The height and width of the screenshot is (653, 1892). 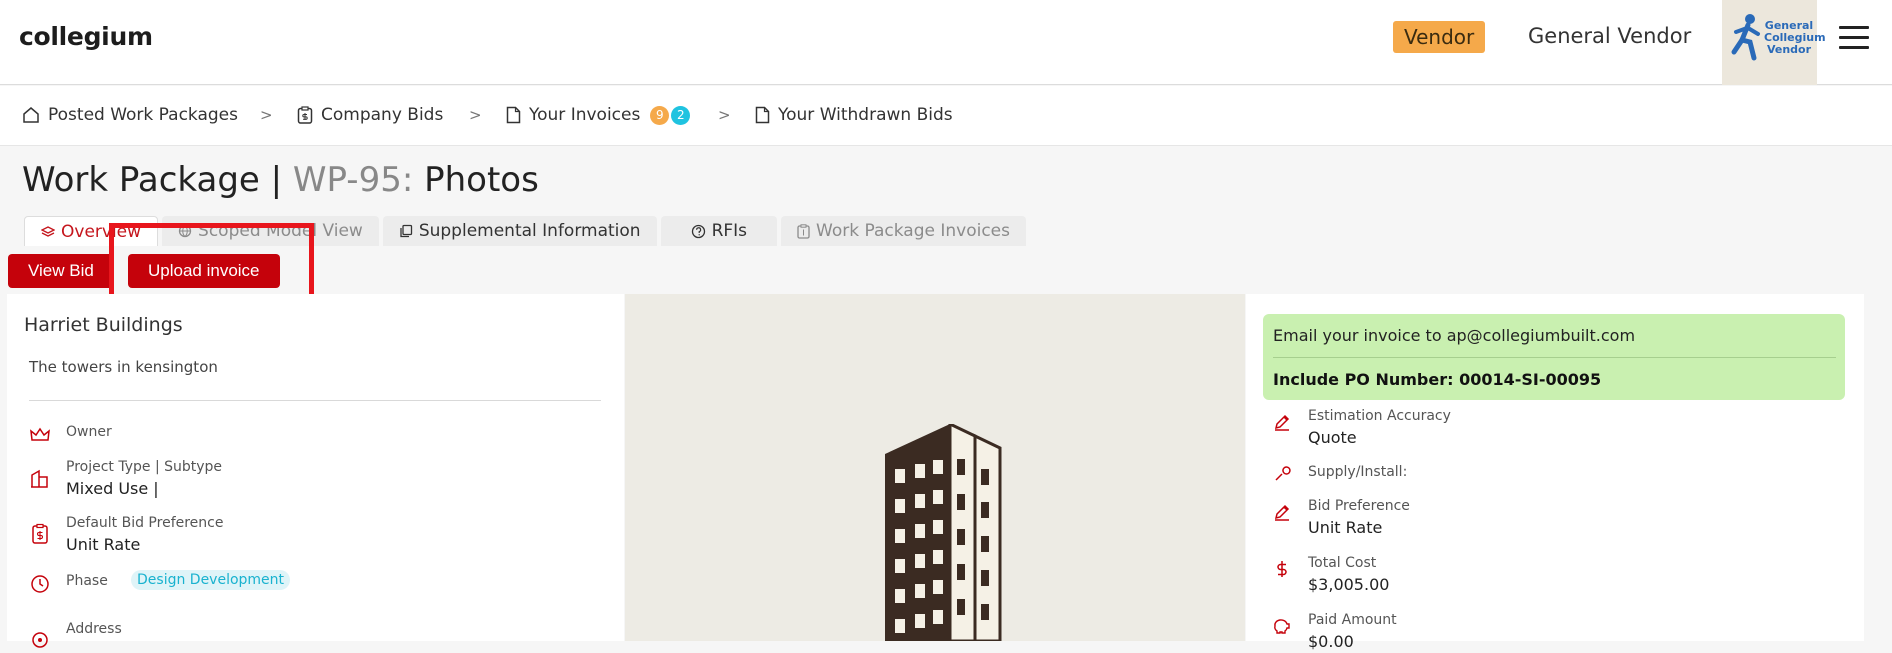 I want to click on invoice-count-badge-paid: 2, so click(x=681, y=115).